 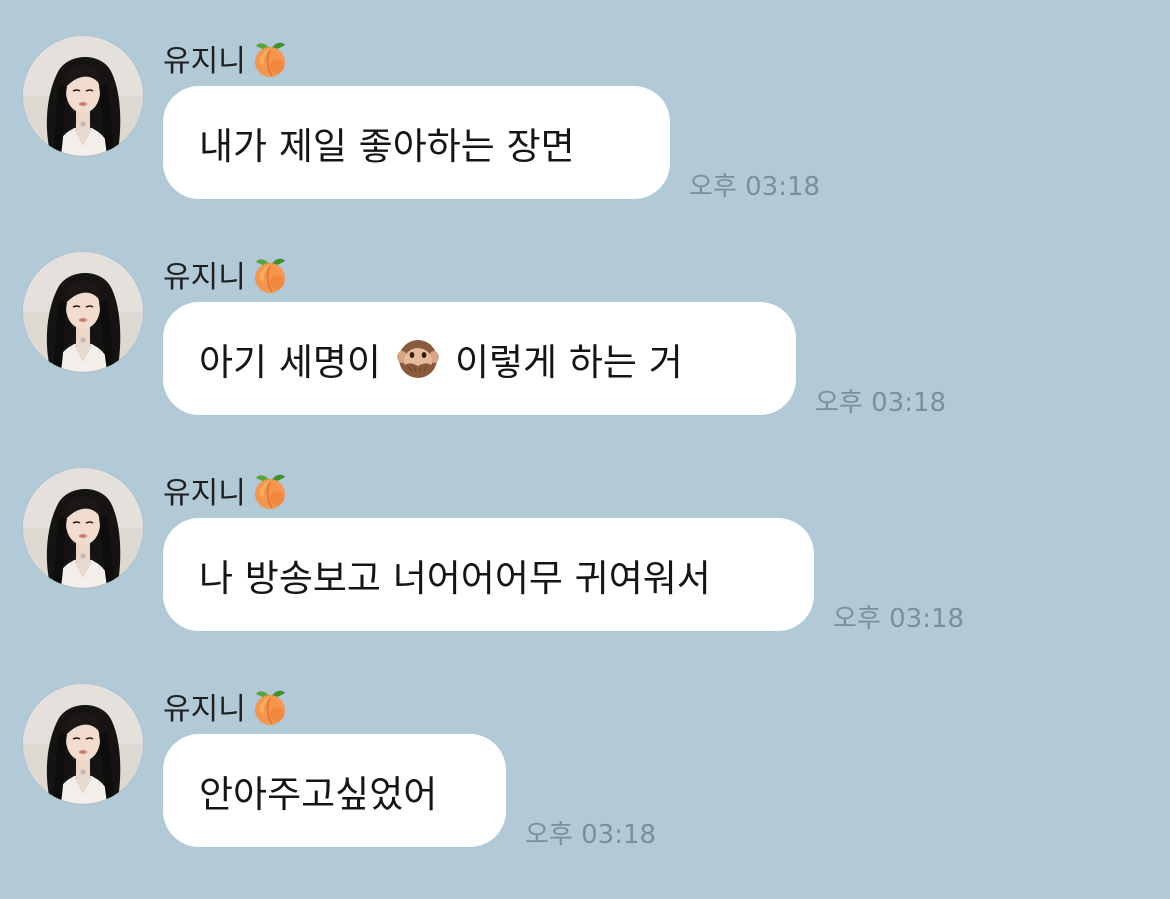 What do you see at coordinates (387, 146) in the screenshot?
I see `message-text: 내가 제일 좋아하는 장면` at bounding box center [387, 146].